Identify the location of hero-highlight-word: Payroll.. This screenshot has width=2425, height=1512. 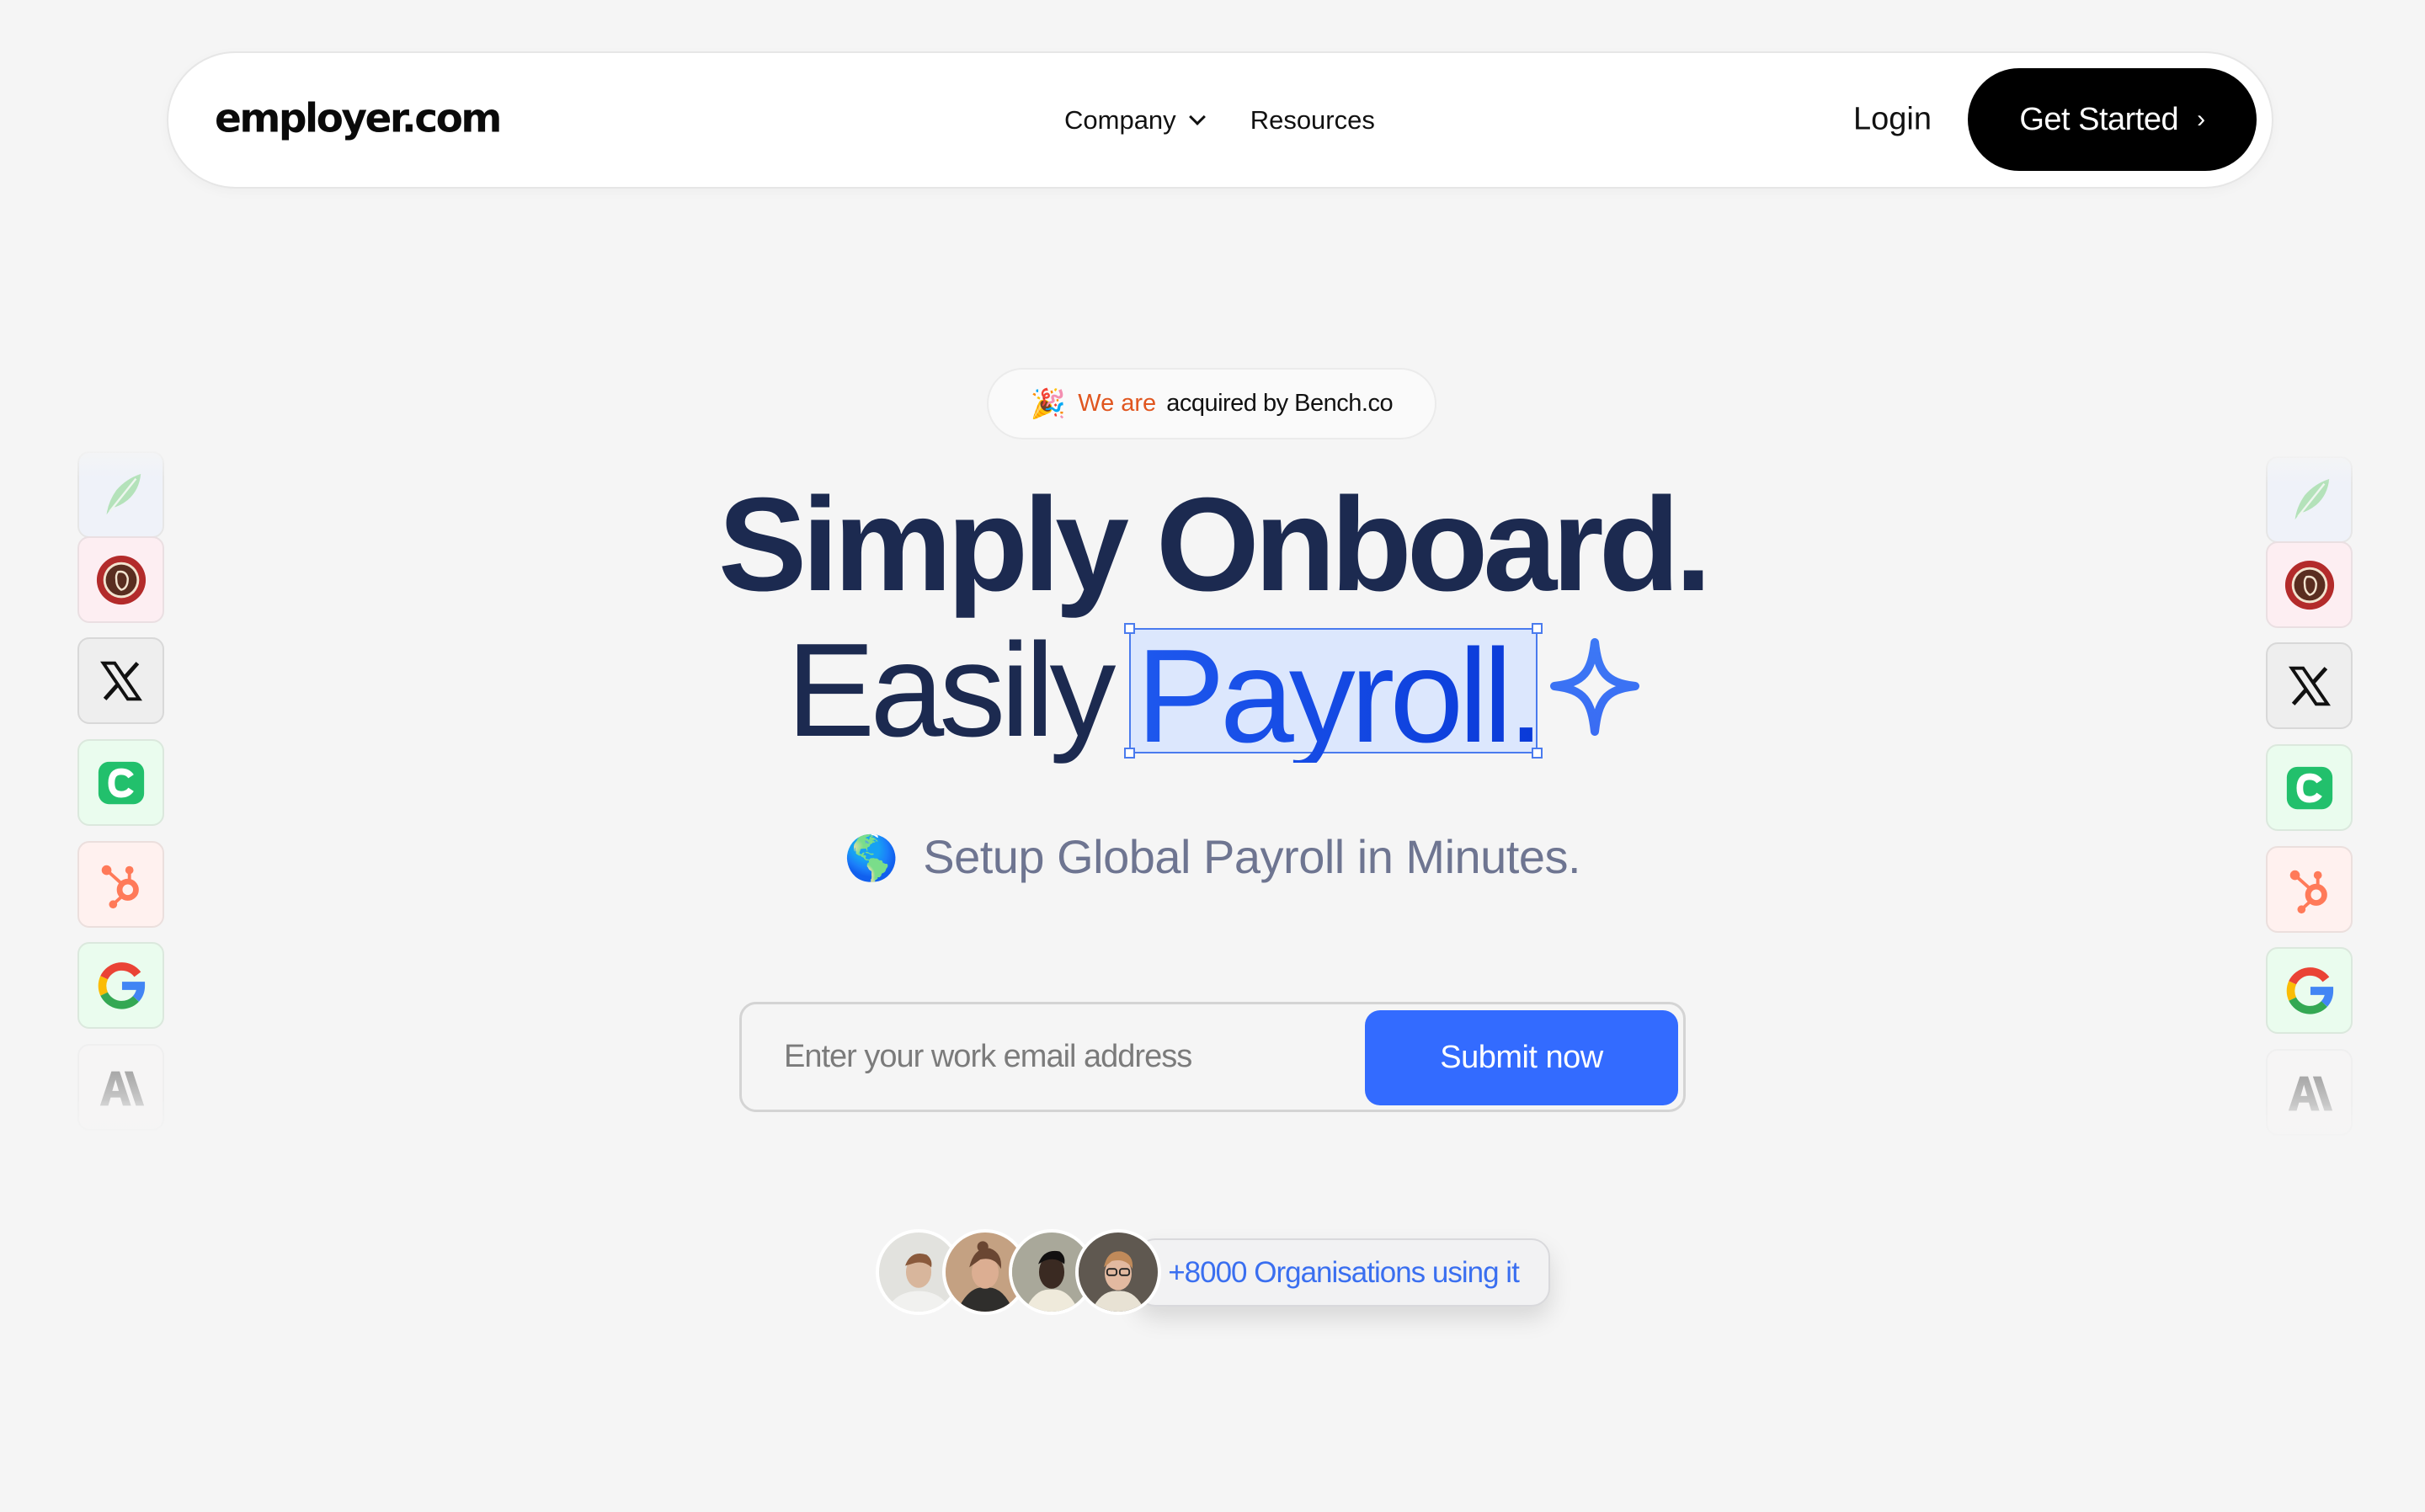
(1340, 696).